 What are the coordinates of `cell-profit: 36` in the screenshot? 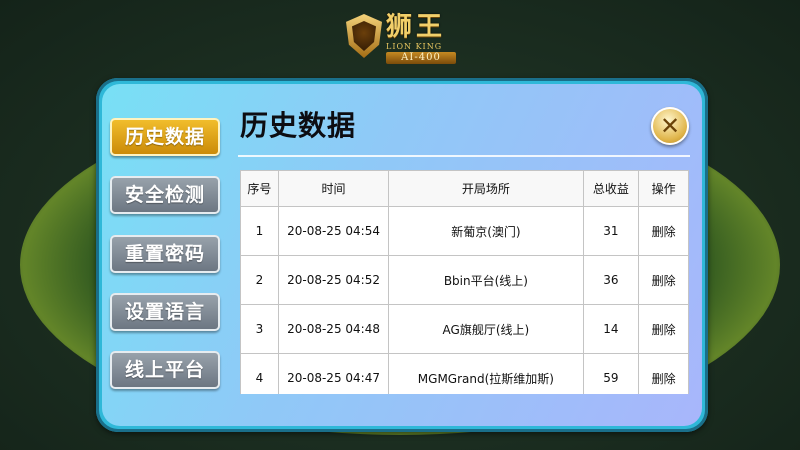 It's located at (611, 280).